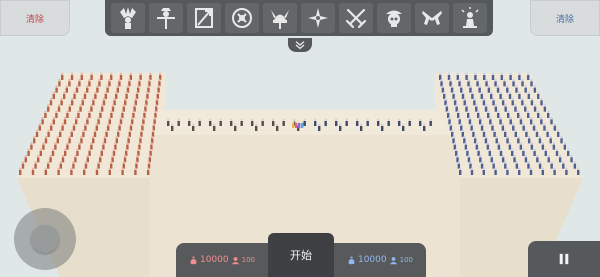  I want to click on blue-unit-count: 100, so click(406, 260).